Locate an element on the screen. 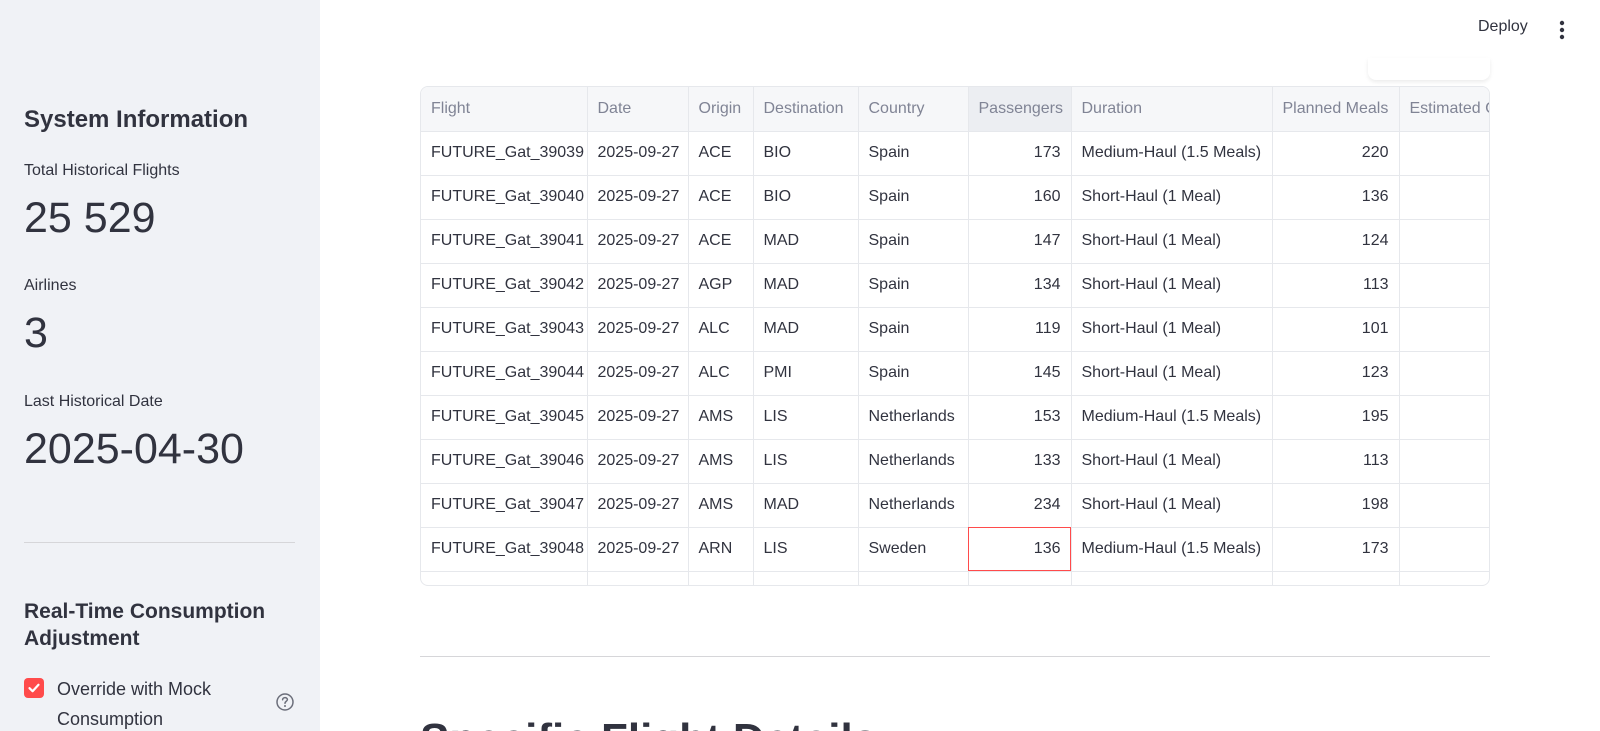 Image resolution: width=1600 pixels, height=731 pixels. table-cell: FUTURE_Gat_39043 is located at coordinates (504, 329).